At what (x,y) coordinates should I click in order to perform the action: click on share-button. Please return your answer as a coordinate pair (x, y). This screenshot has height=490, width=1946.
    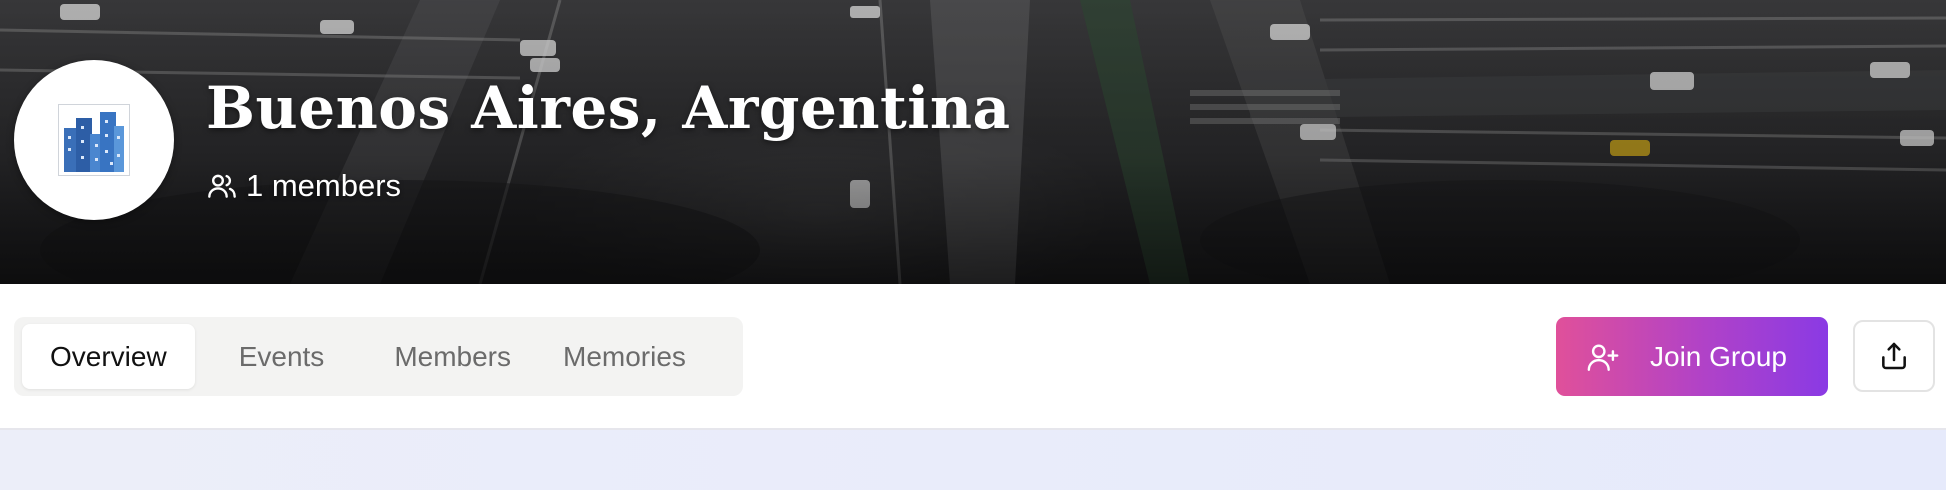
    Looking at the image, I should click on (1894, 356).